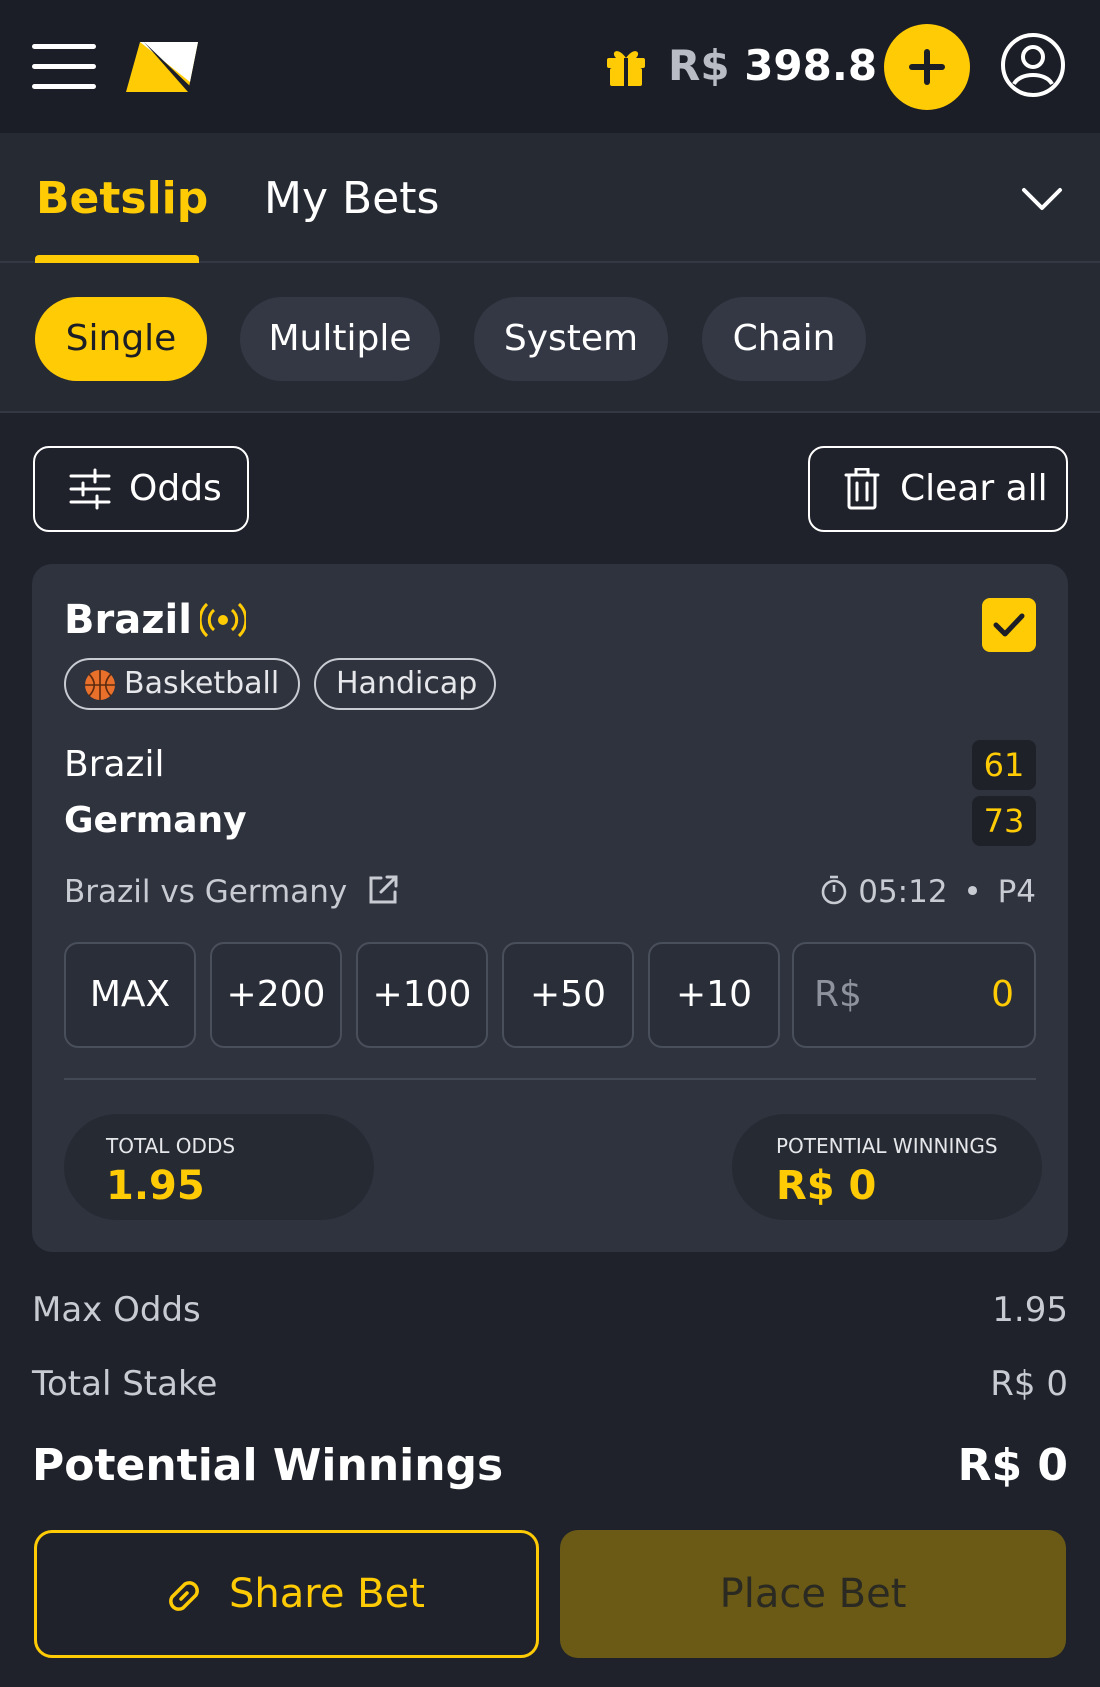 This screenshot has width=1100, height=1687. Describe the element at coordinates (122, 199) in the screenshot. I see `tab-betslip: Betslip` at that location.